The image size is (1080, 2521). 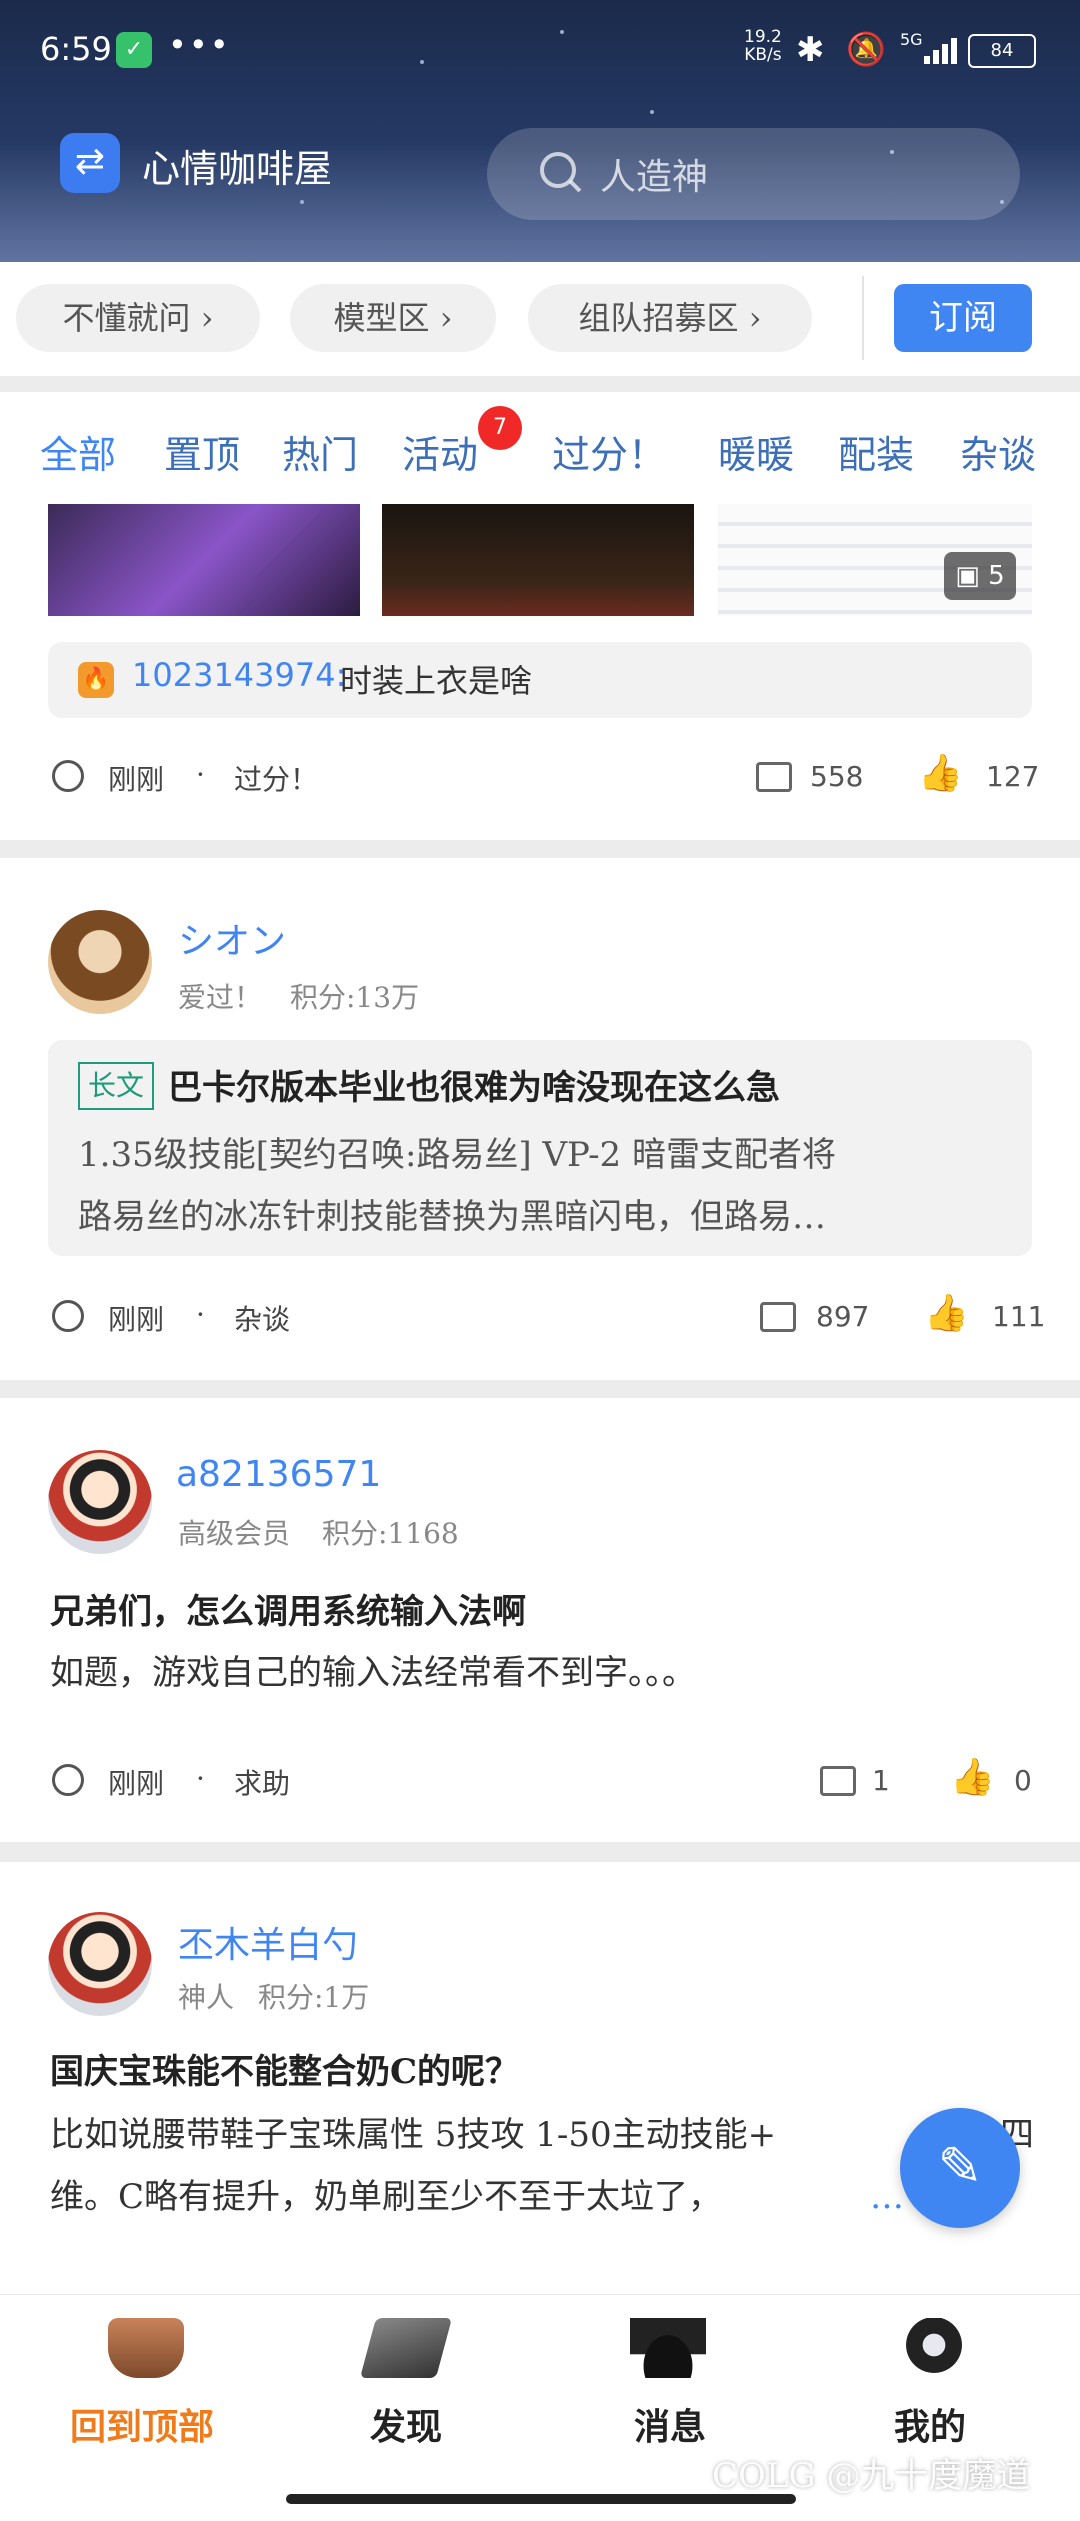 What do you see at coordinates (1023, 1780) in the screenshot?
I see `like-count: 0` at bounding box center [1023, 1780].